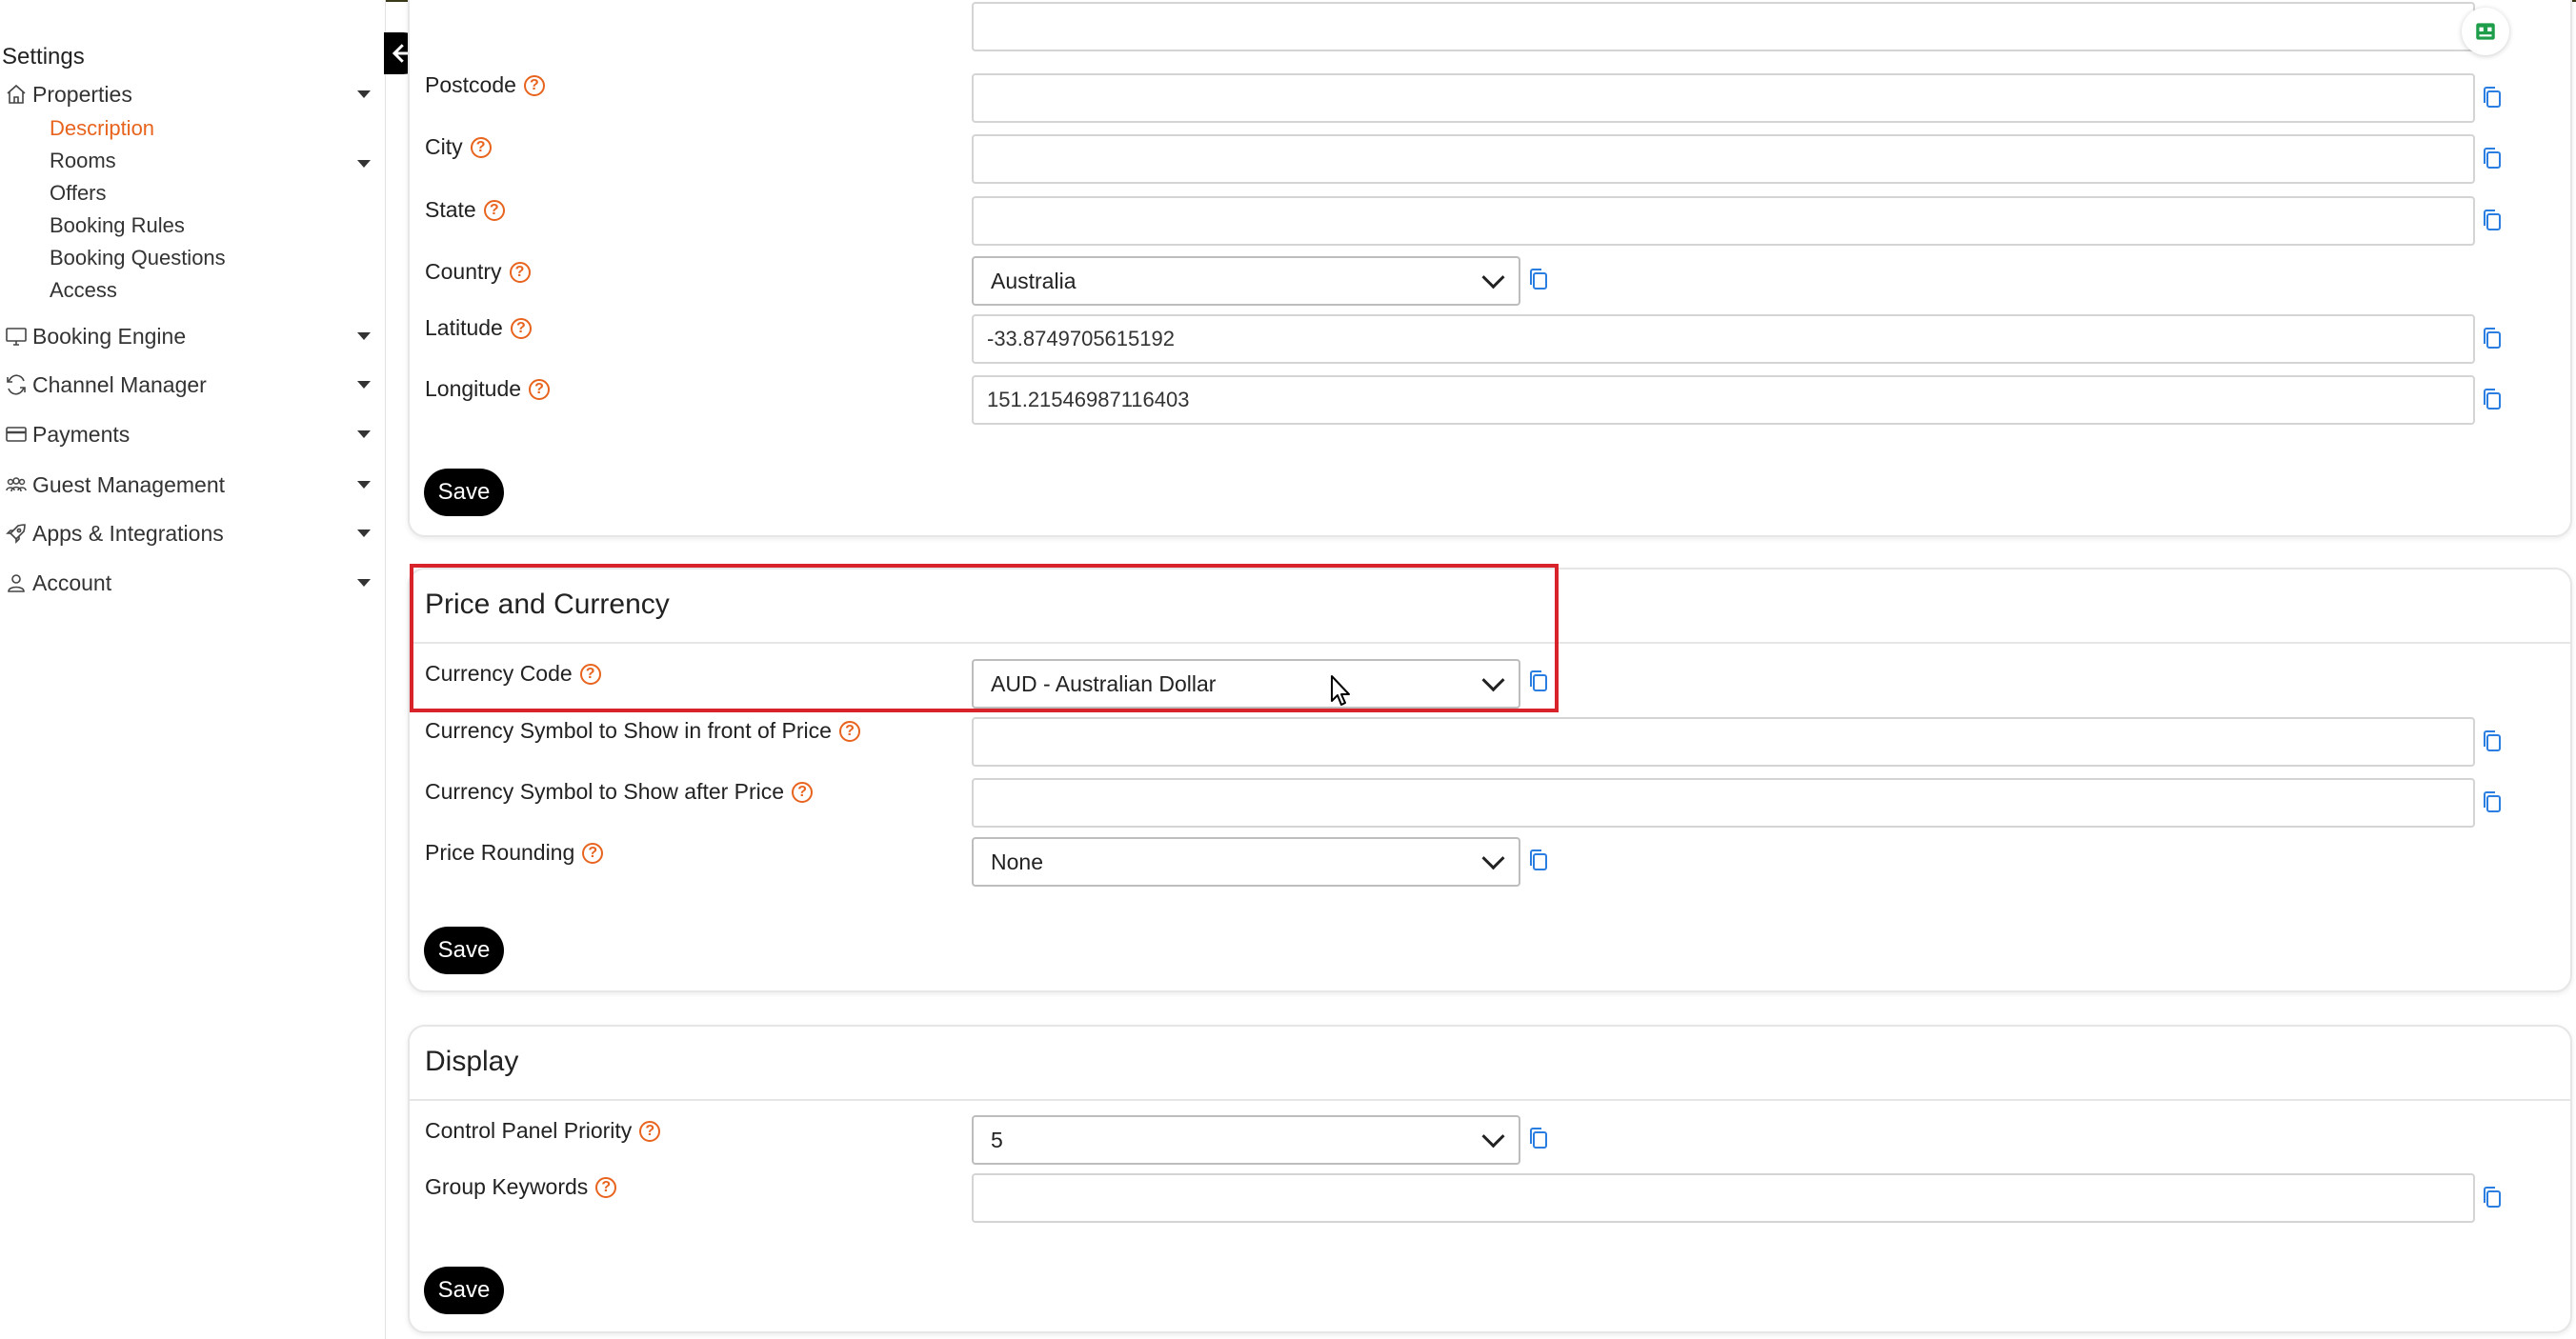 The width and height of the screenshot is (2576, 1339). What do you see at coordinates (543, 1131) in the screenshot?
I see `control-panel-priority-label: Control Panel Priority?` at bounding box center [543, 1131].